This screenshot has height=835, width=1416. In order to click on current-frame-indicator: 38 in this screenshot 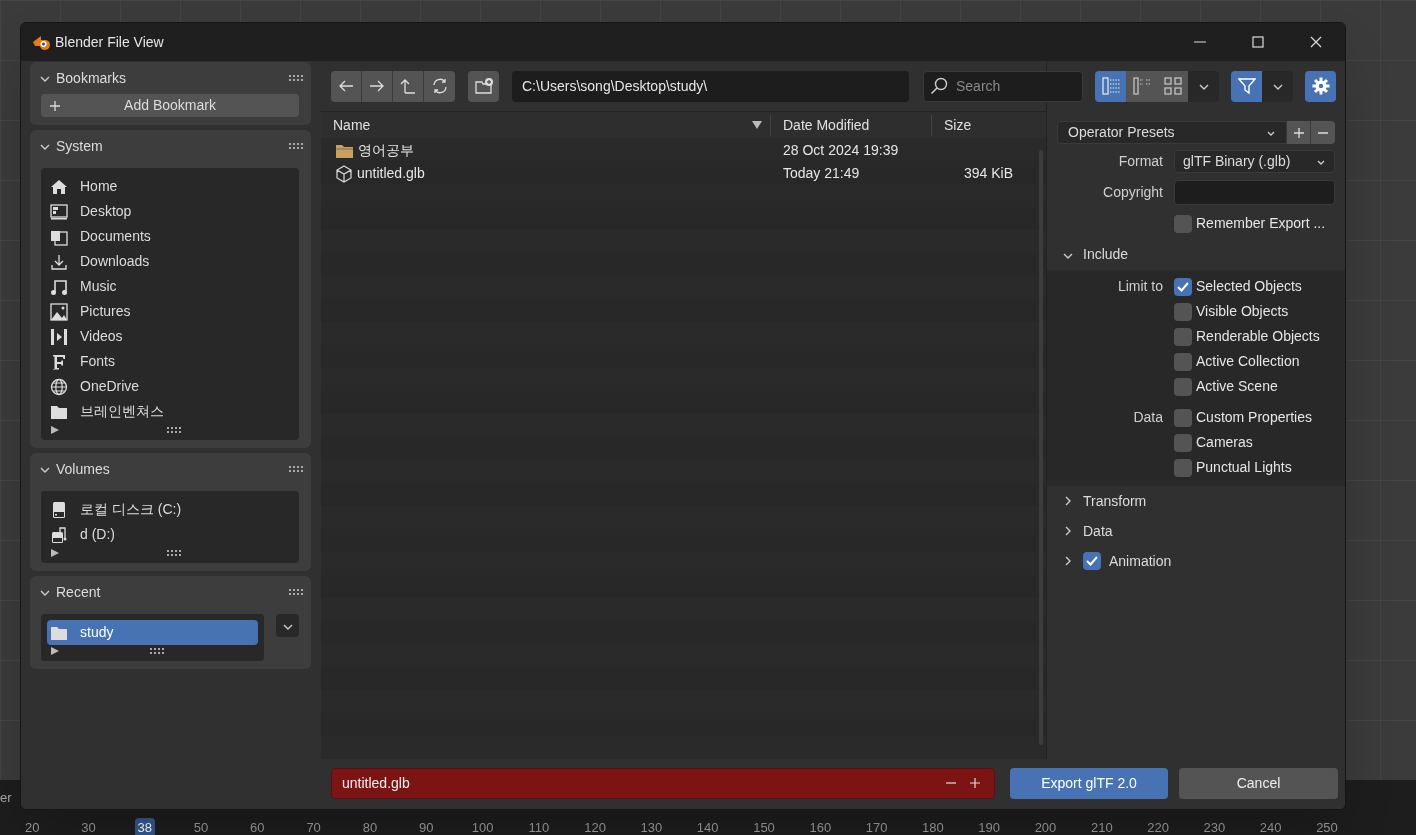, I will do `click(144, 826)`.